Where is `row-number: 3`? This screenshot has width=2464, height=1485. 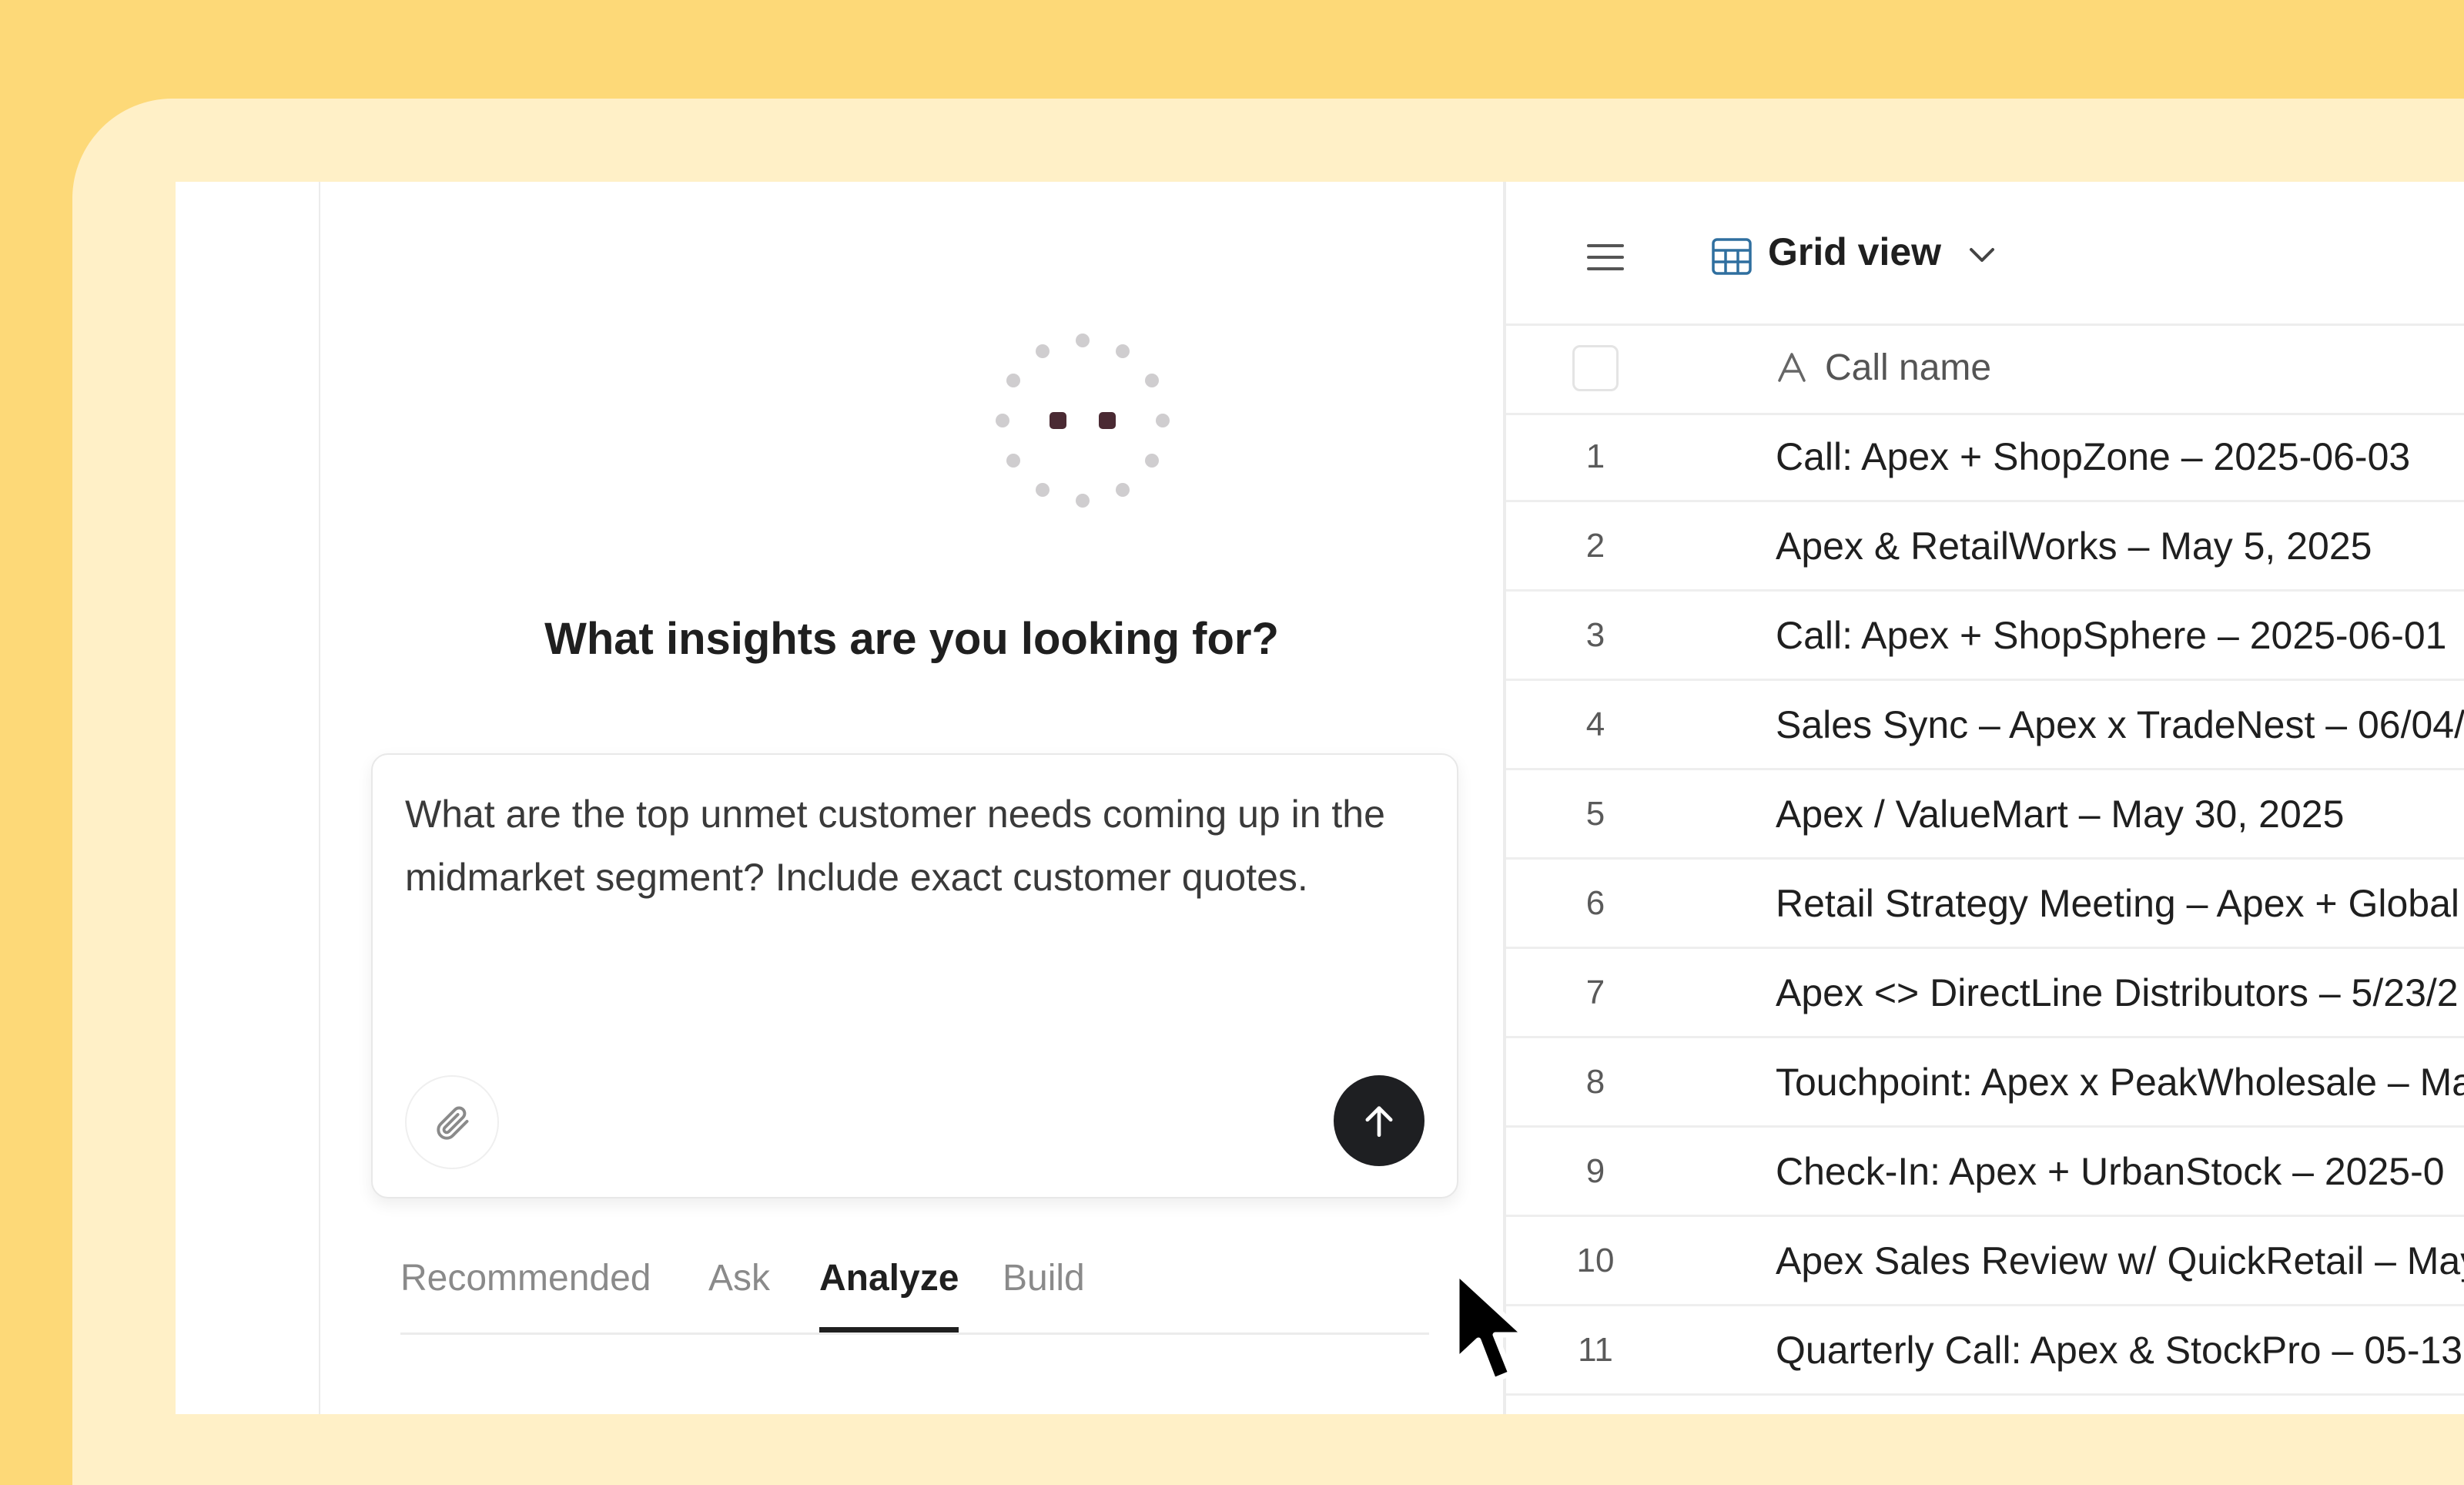 row-number: 3 is located at coordinates (1595, 635).